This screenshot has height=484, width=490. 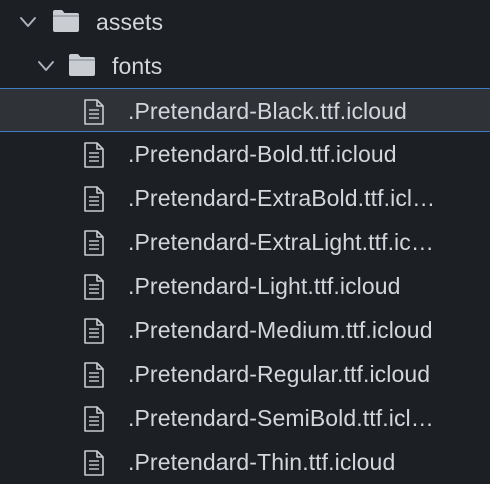 I want to click on file-row: .Pretendard-Medium.ttf.icloud, so click(x=245, y=330).